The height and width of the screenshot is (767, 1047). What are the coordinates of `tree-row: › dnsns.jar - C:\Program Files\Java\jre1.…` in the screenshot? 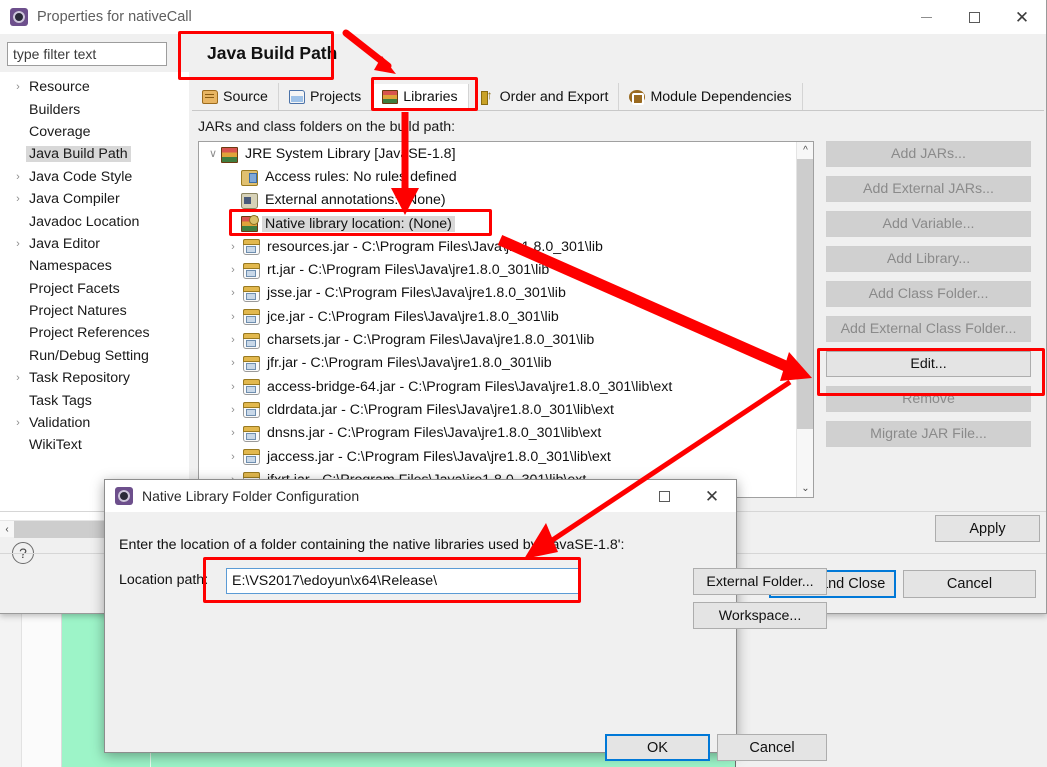 It's located at (506, 433).